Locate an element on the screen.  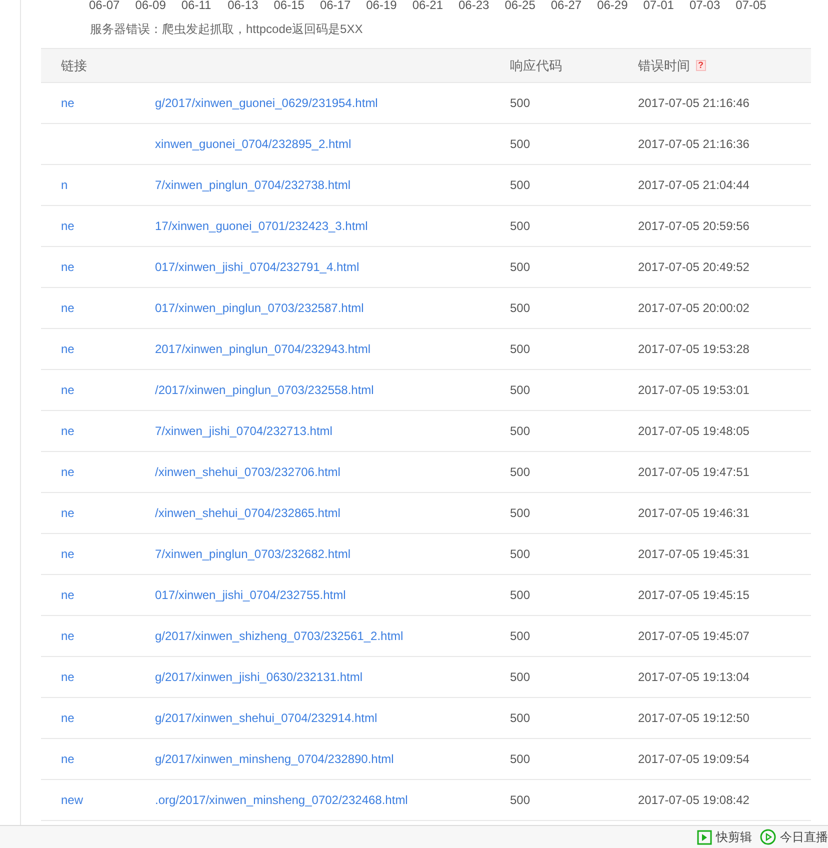
link-text: 17/xinwen_guonei_0701/232423_3.html is located at coordinates (261, 226).